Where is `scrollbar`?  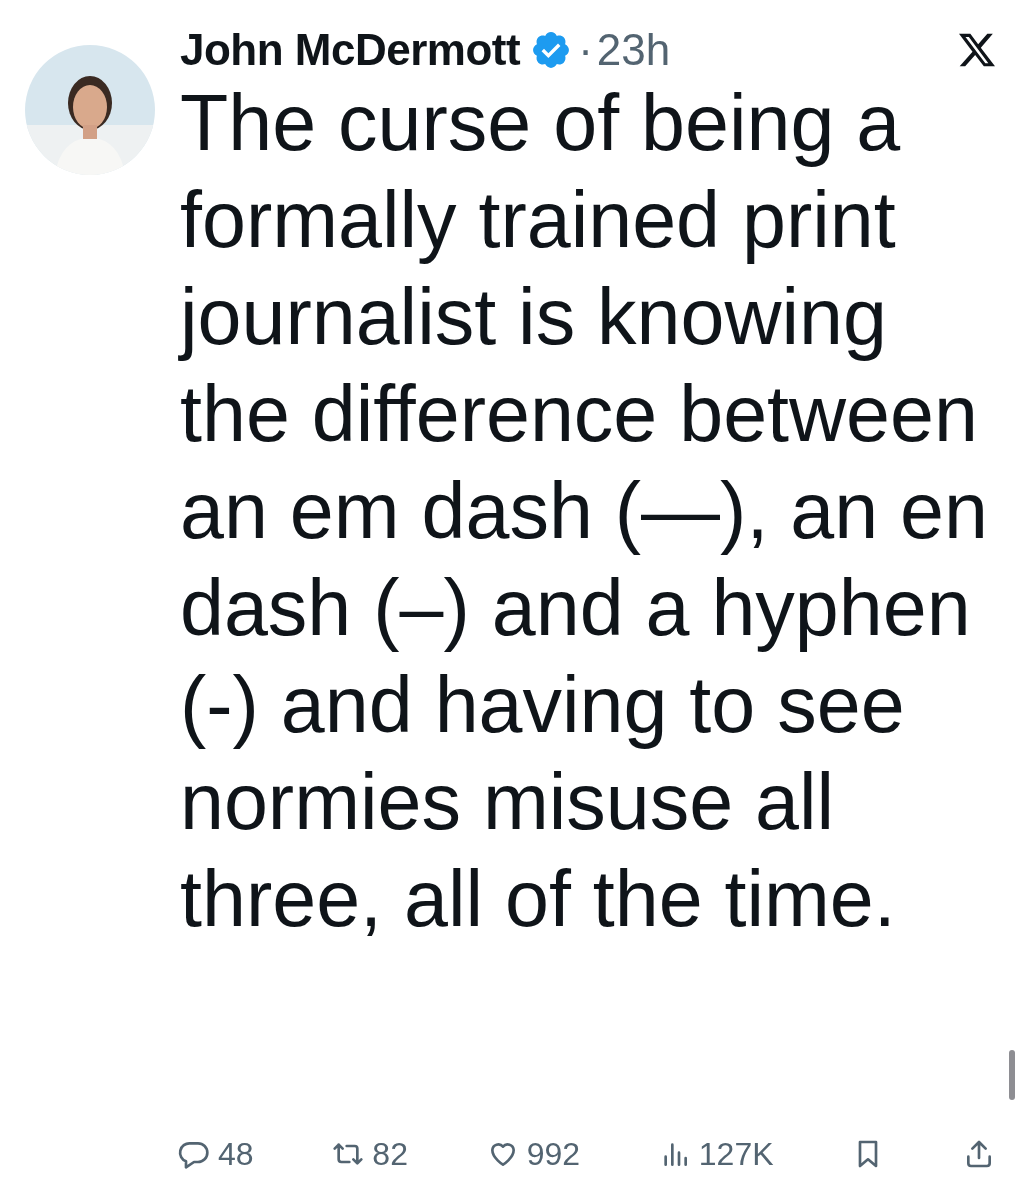
scrollbar is located at coordinates (1012, 1075).